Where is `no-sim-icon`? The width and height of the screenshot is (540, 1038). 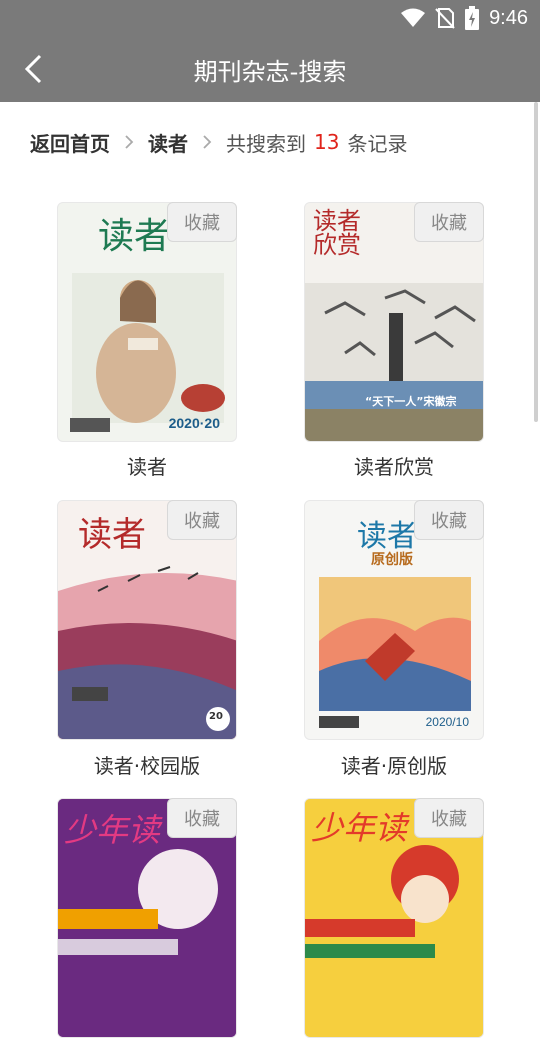
no-sim-icon is located at coordinates (445, 18).